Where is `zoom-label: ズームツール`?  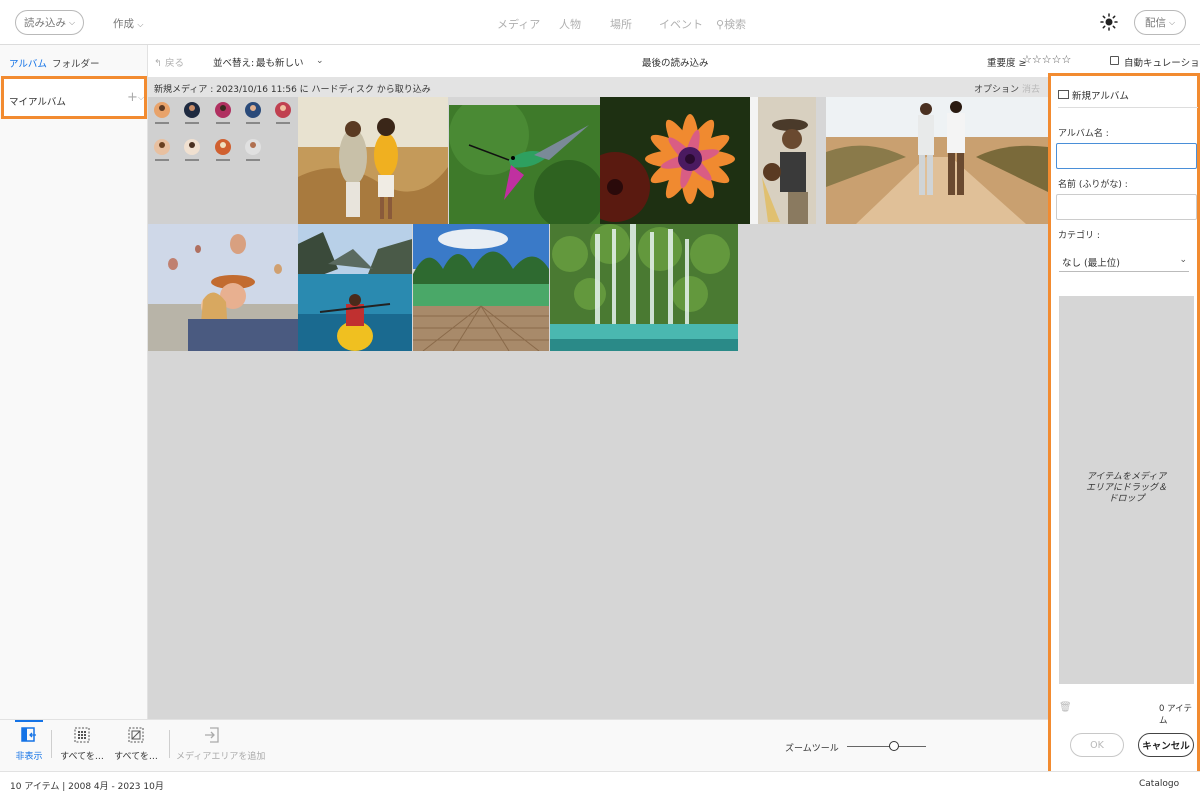 zoom-label: ズームツール is located at coordinates (812, 749).